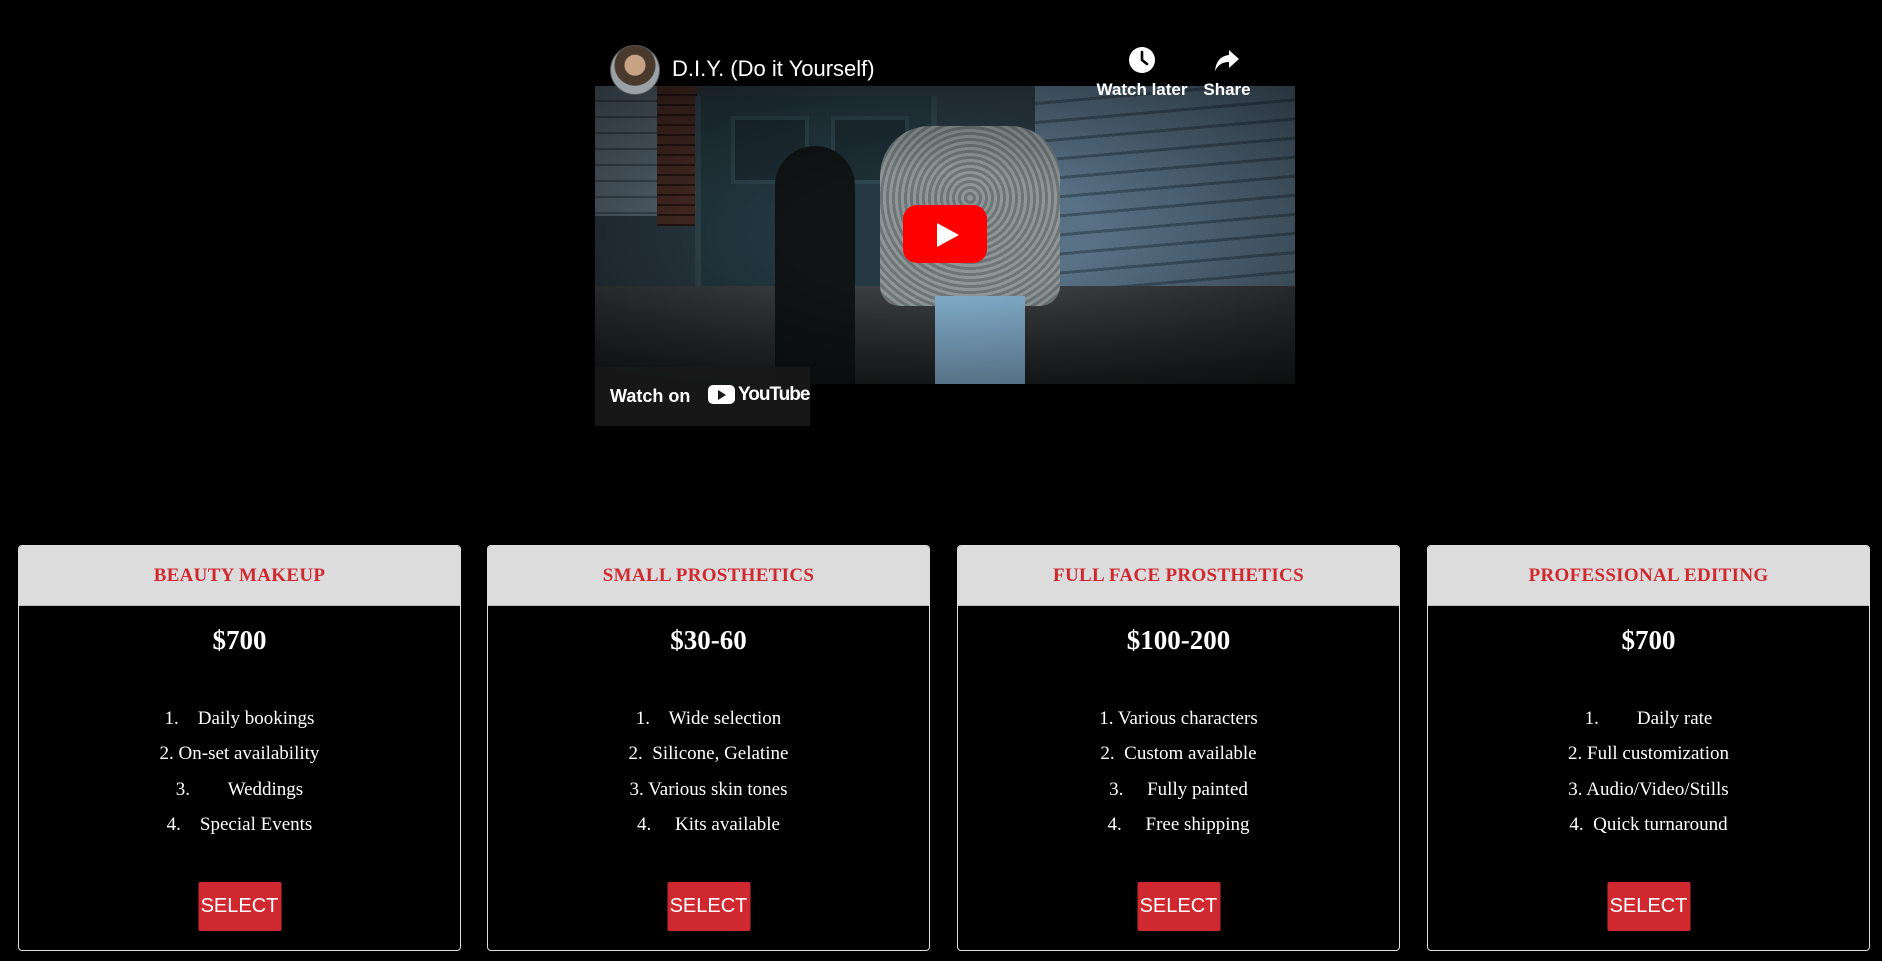  What do you see at coordinates (1648, 576) in the screenshot?
I see `card-title: PROFESSIONAL EDITING` at bounding box center [1648, 576].